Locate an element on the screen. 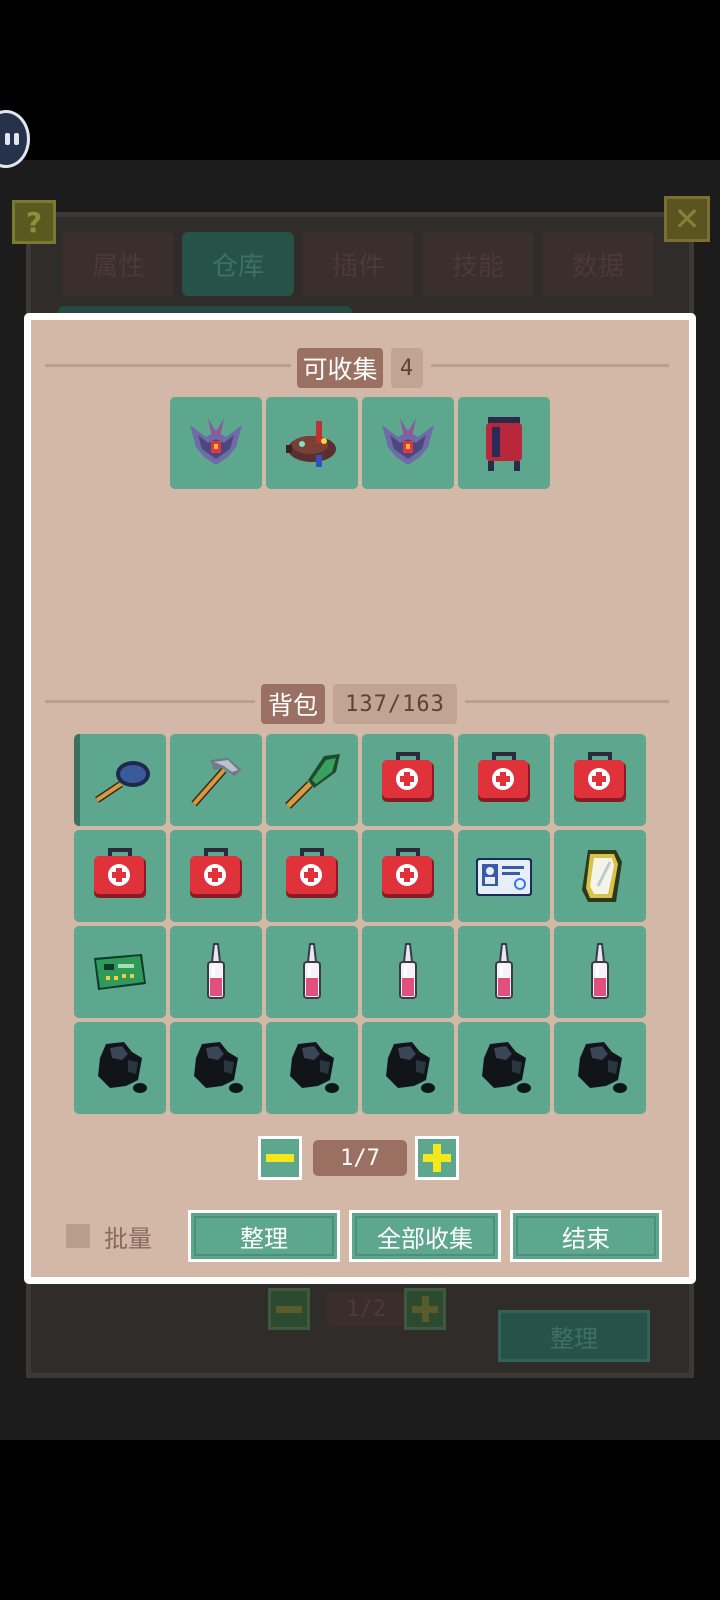 The width and height of the screenshot is (720, 1600). backpack-count: 137/163 is located at coordinates (395, 704).